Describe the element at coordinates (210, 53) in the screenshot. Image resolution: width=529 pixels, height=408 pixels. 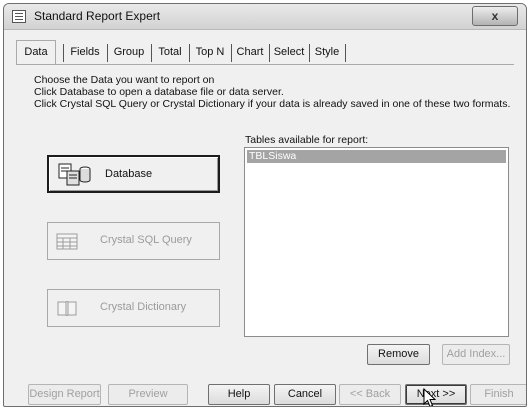
I see `tab-top-n: Top N` at that location.